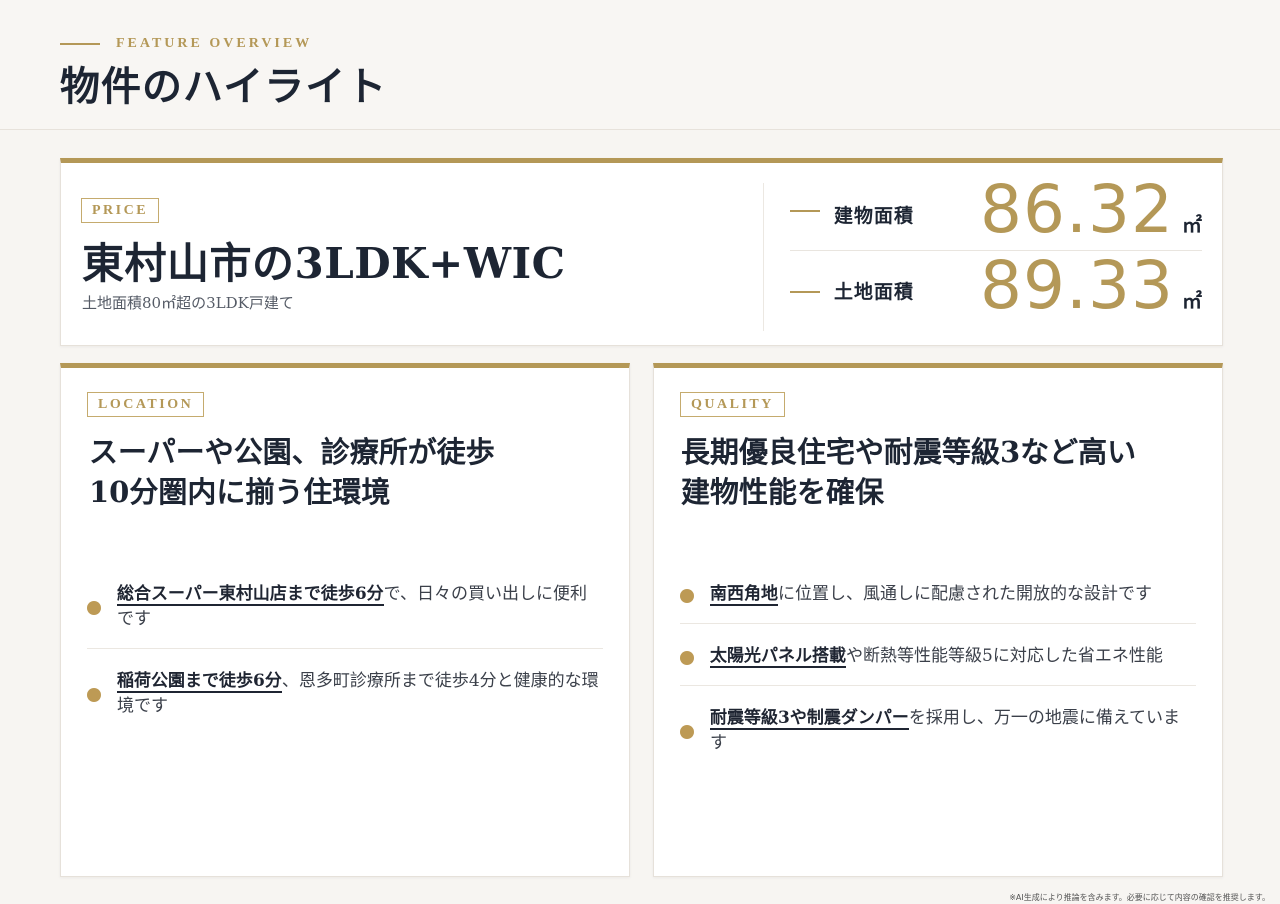 This screenshot has width=1280, height=904. Describe the element at coordinates (778, 657) in the screenshot. I see `point-highlight: 太陽光パネル搭載` at that location.